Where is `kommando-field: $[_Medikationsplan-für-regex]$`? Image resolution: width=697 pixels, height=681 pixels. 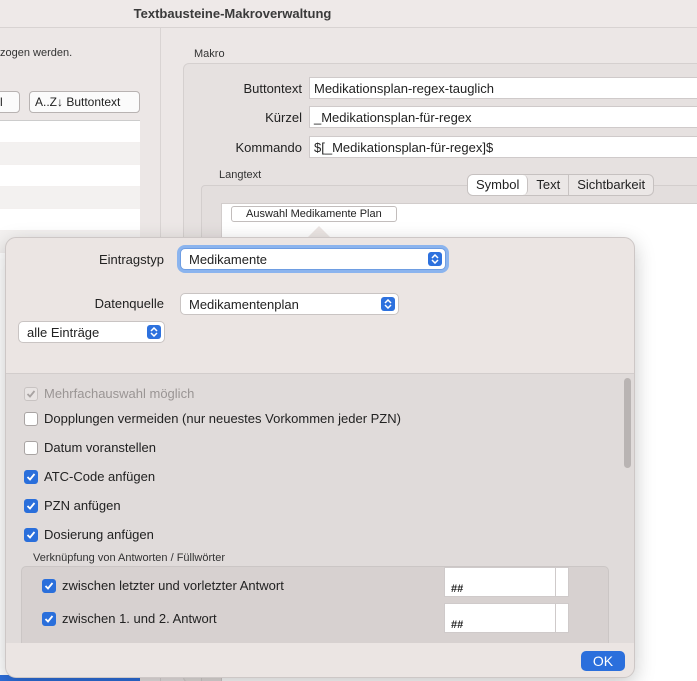
kommando-field: $[_Medikationsplan-für-regex]$ is located at coordinates (503, 147).